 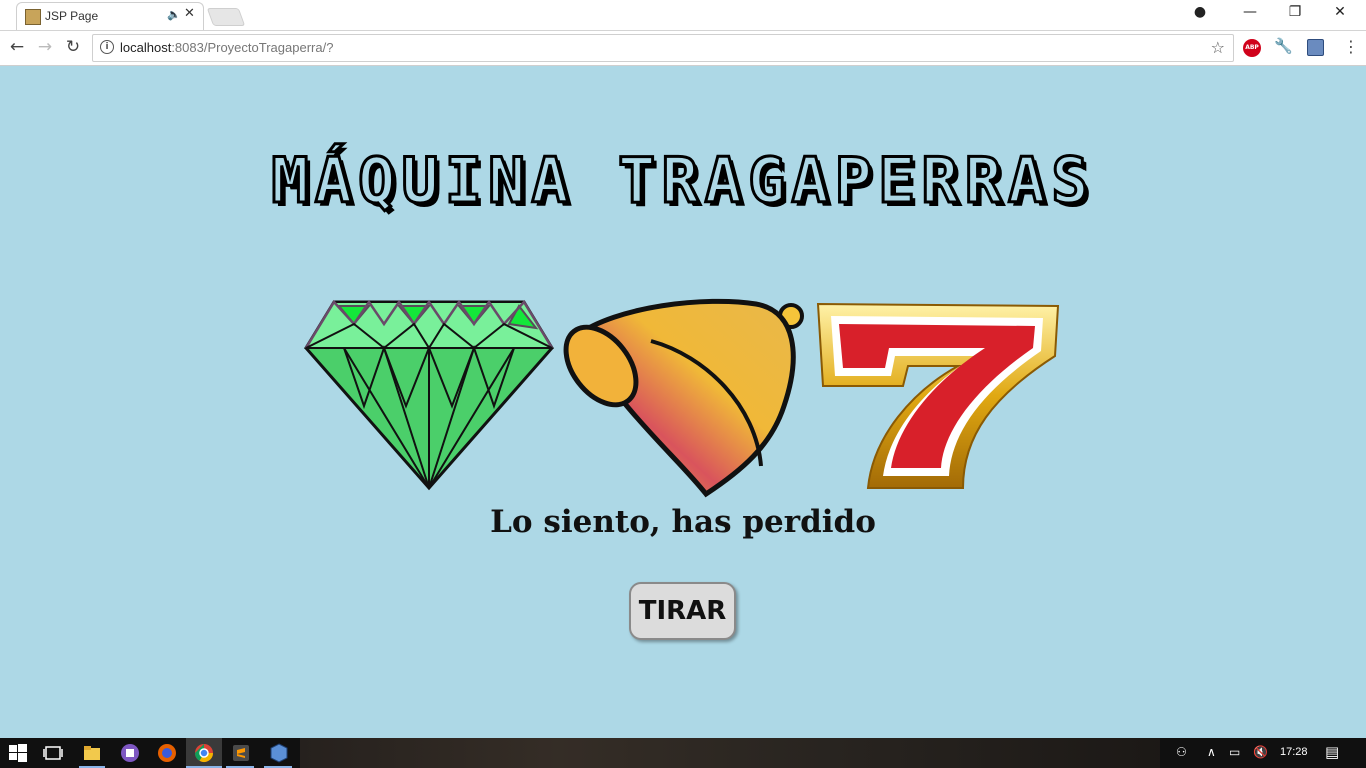 I want to click on browser-tab-strip: JSP Page 🔈 ✕ ● — ❐ ✕, so click(x=683, y=15).